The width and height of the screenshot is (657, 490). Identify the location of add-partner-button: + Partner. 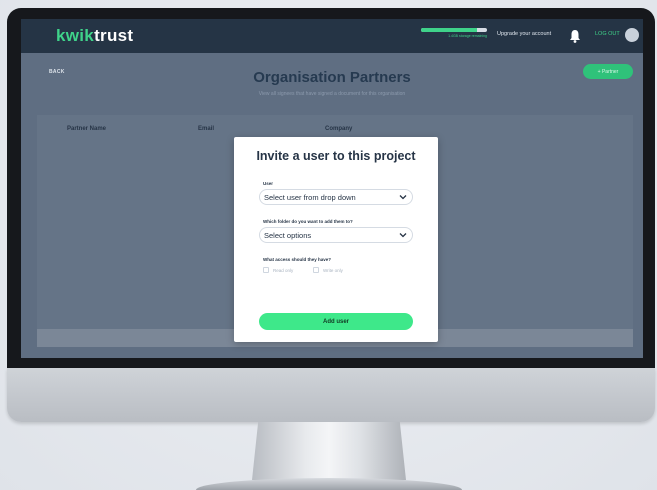
(608, 71).